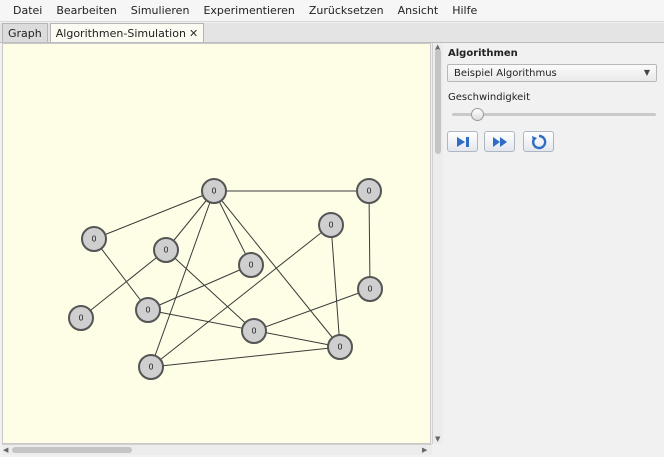 The width and height of the screenshot is (664, 457). What do you see at coordinates (160, 11) in the screenshot?
I see `menu-simulieren: Simulieren` at bounding box center [160, 11].